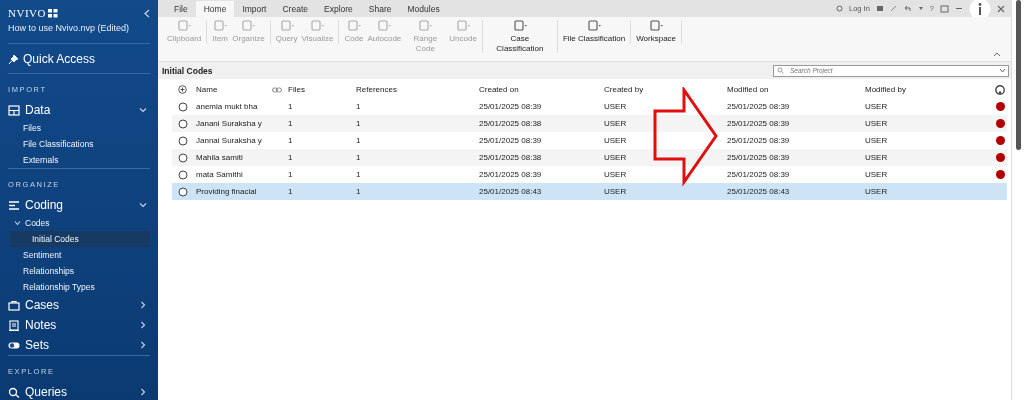 Image resolution: width=1024 pixels, height=400 pixels. What do you see at coordinates (80, 239) in the screenshot?
I see `nav-item: Initial Codes` at bounding box center [80, 239].